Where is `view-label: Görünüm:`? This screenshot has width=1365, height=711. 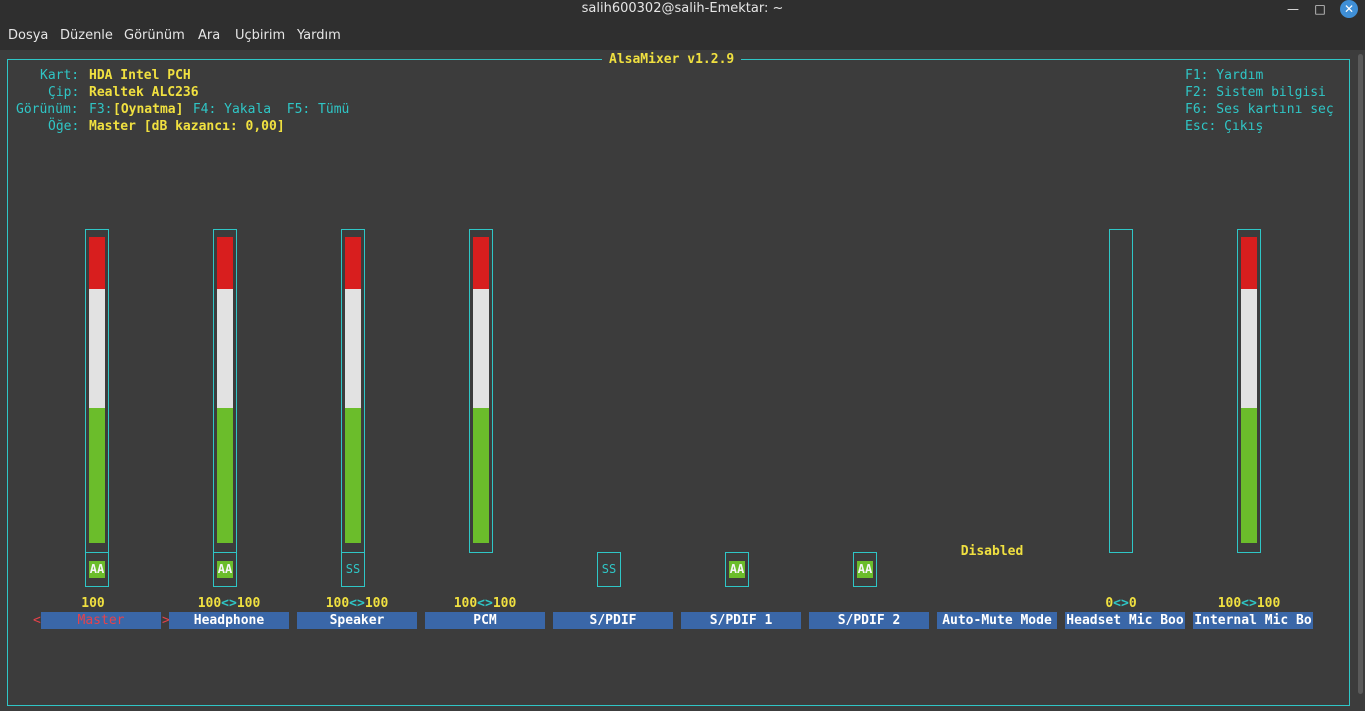 view-label: Görünüm: is located at coordinates (47, 109).